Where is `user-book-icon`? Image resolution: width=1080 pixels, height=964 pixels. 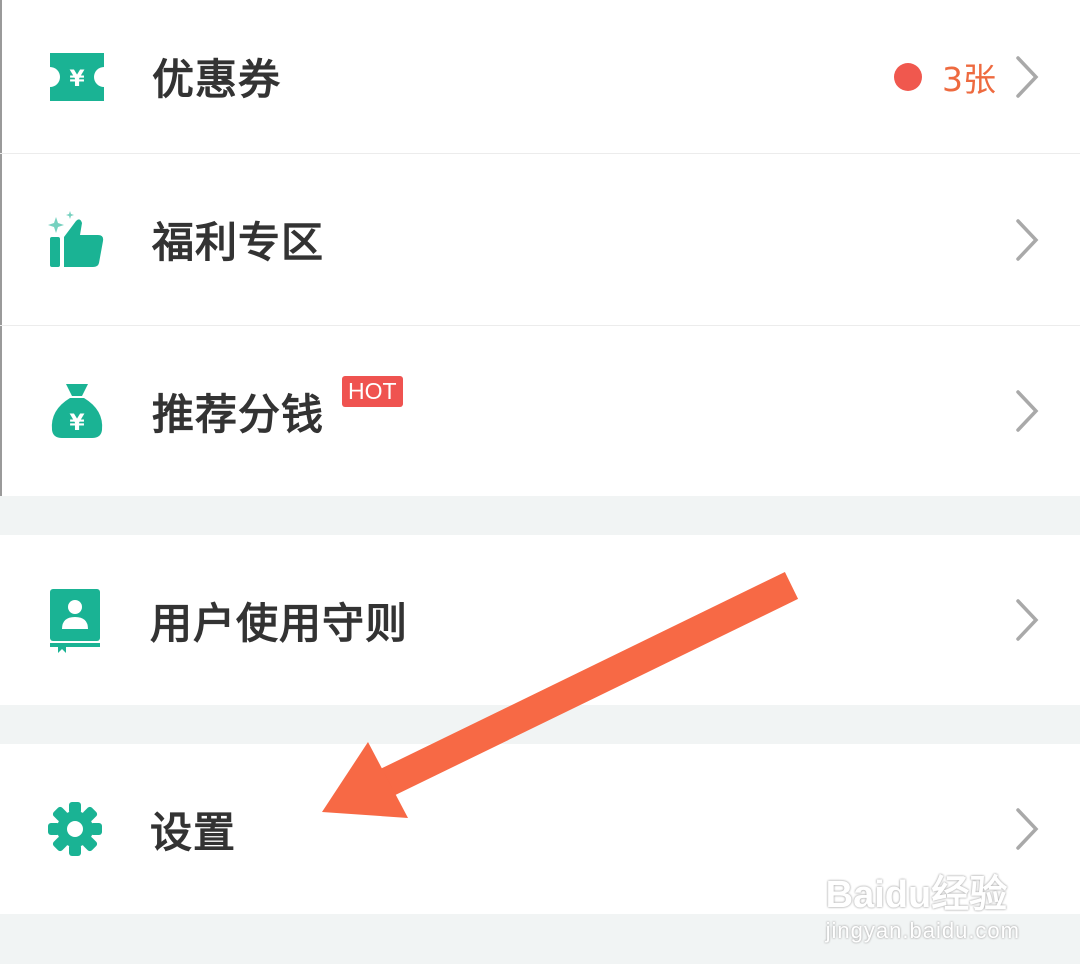
user-book-icon is located at coordinates (75, 621).